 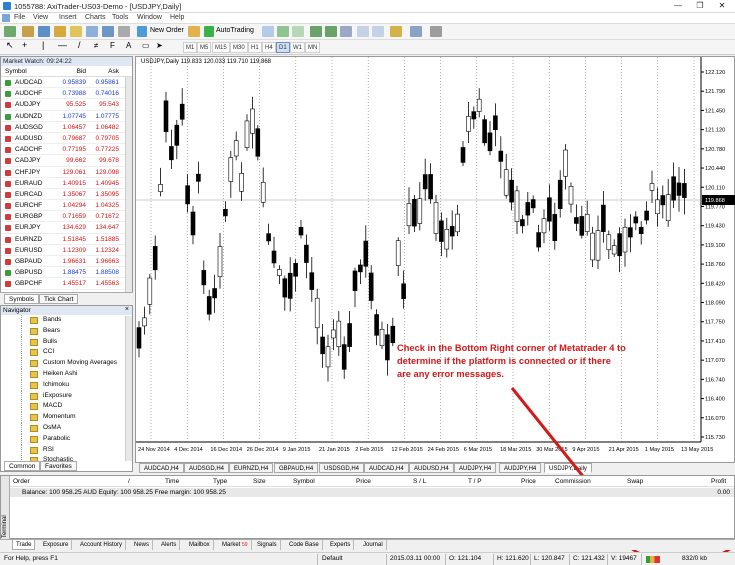 I want to click on col-swap: Swap, so click(x=635, y=481).